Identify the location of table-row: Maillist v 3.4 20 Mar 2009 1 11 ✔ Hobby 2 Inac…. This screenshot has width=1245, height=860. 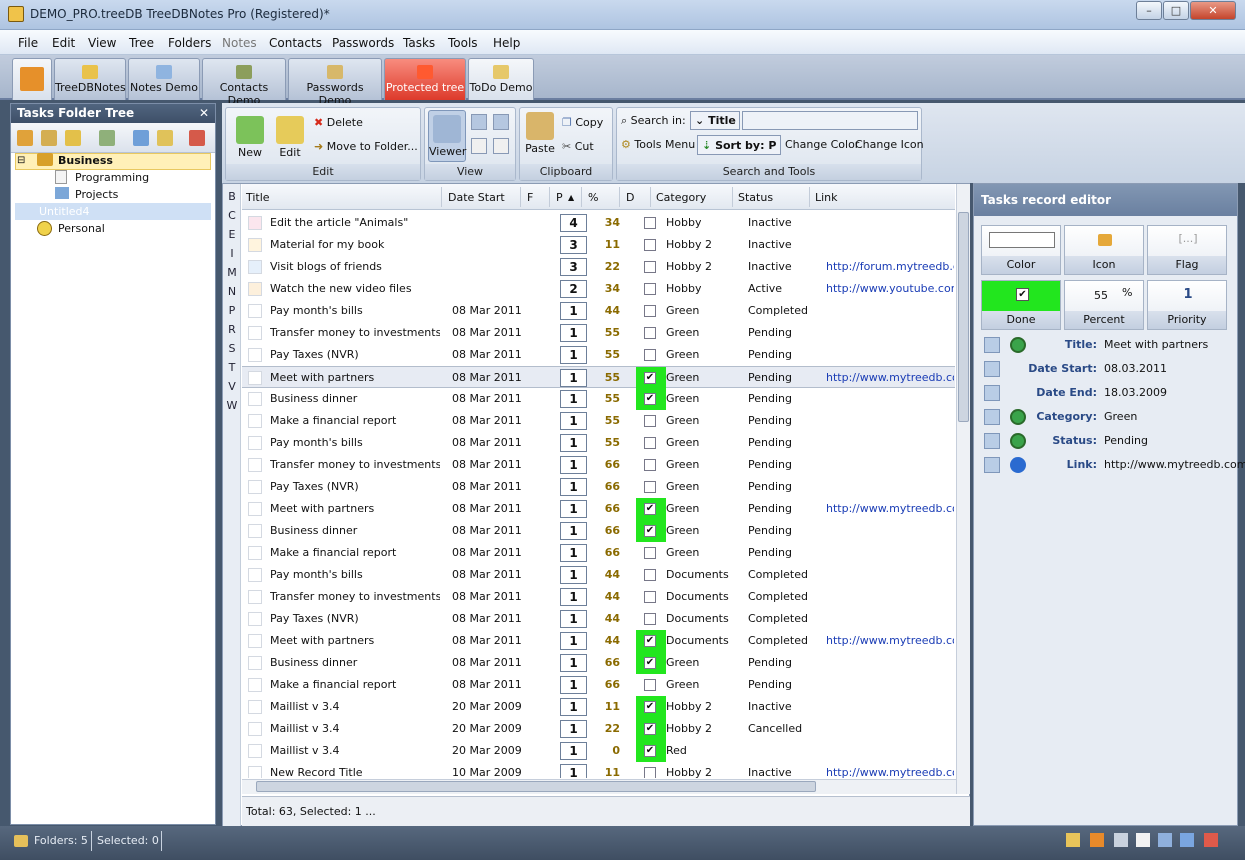
(598, 707).